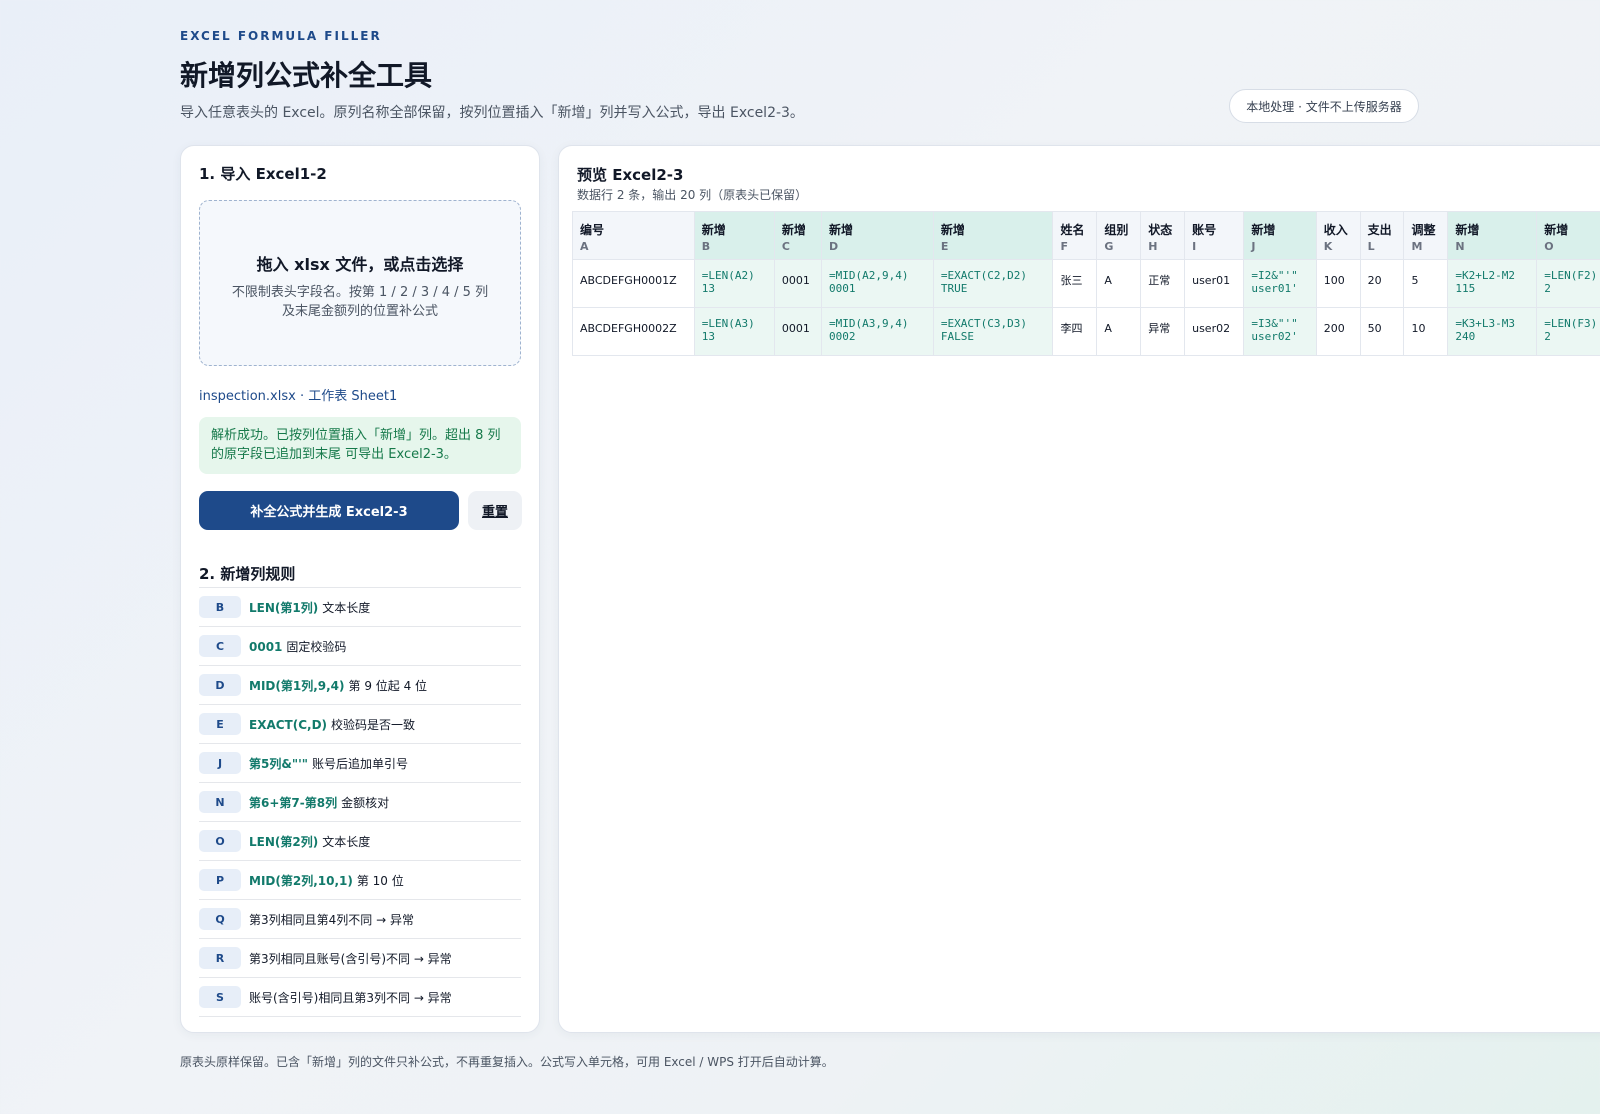  What do you see at coordinates (338, 685) in the screenshot?
I see `rule-text: MID(第1列,9,4) 第 9 位起 4 位` at bounding box center [338, 685].